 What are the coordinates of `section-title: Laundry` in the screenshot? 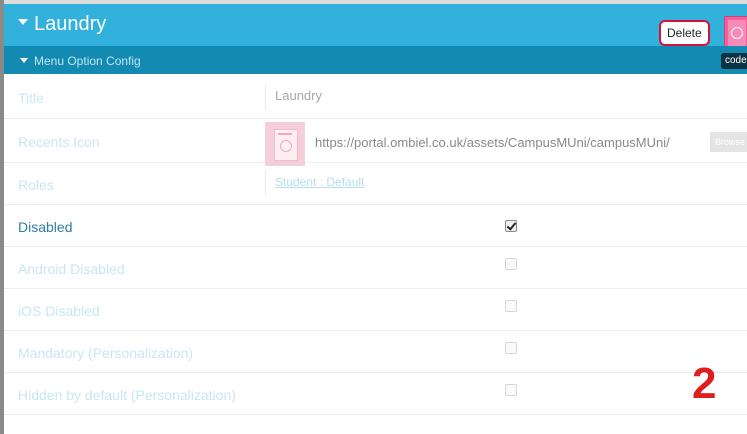 It's located at (70, 24).